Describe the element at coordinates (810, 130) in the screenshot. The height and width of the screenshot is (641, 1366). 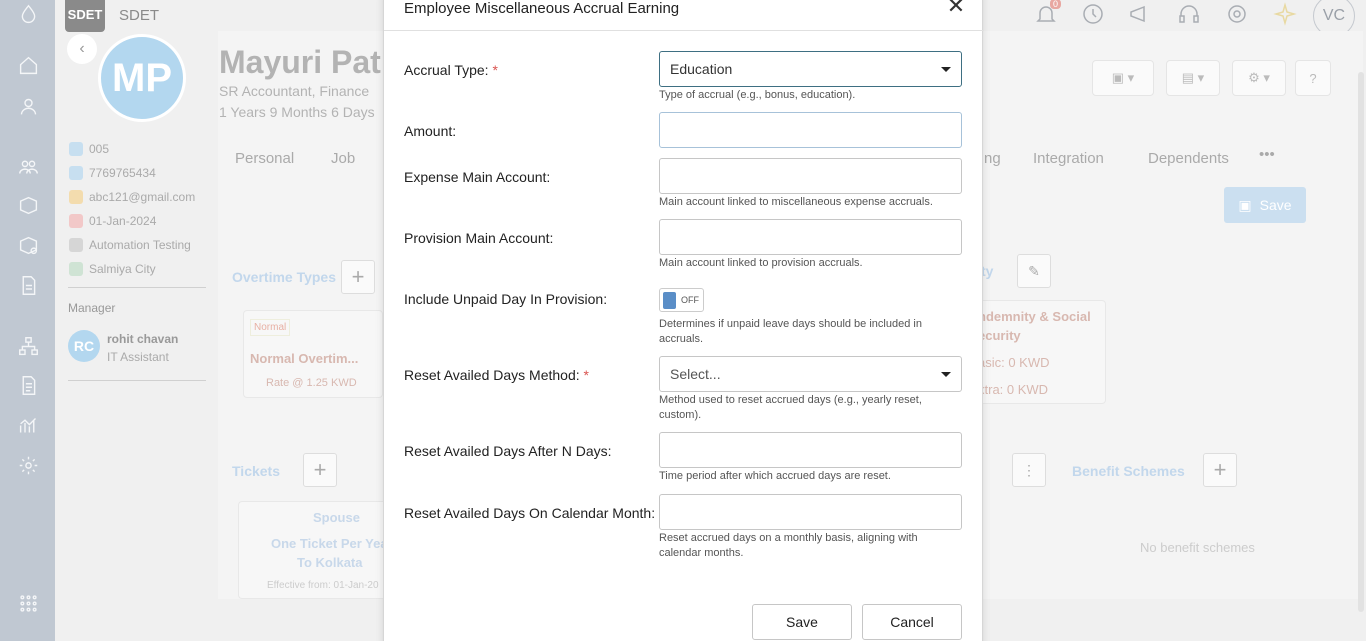
I see `amount-input` at that location.